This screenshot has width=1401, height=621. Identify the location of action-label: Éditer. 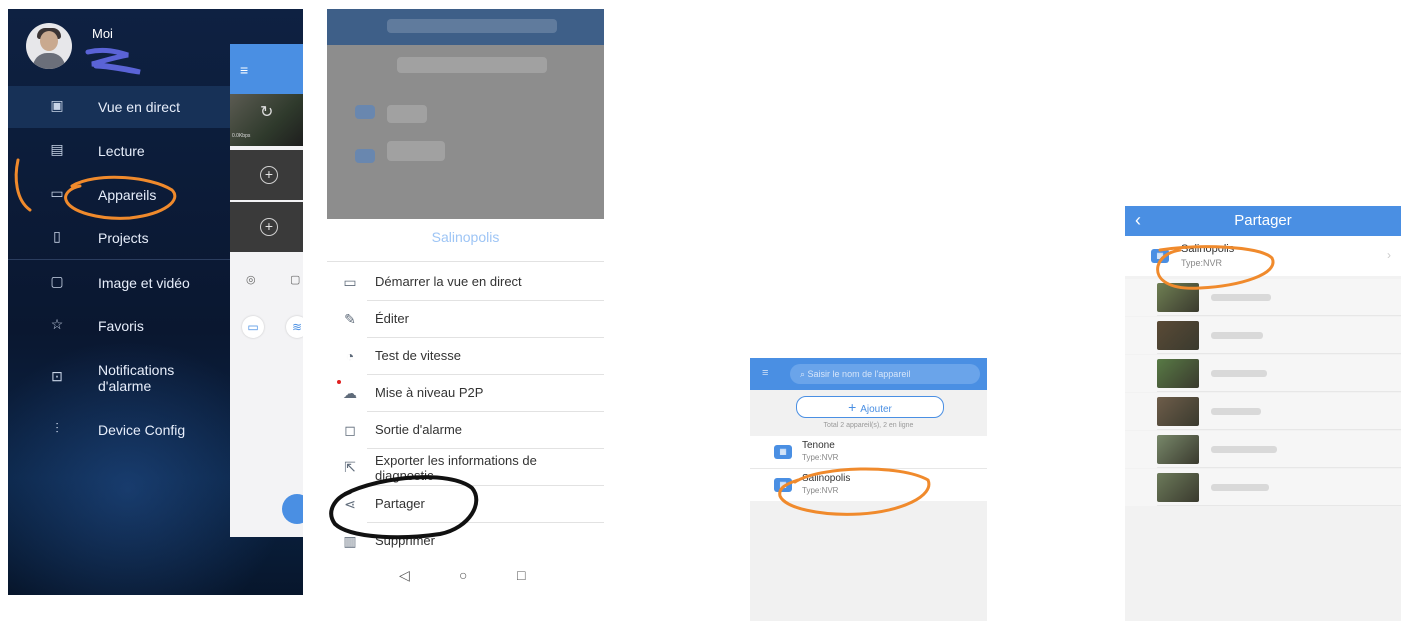
(392, 318).